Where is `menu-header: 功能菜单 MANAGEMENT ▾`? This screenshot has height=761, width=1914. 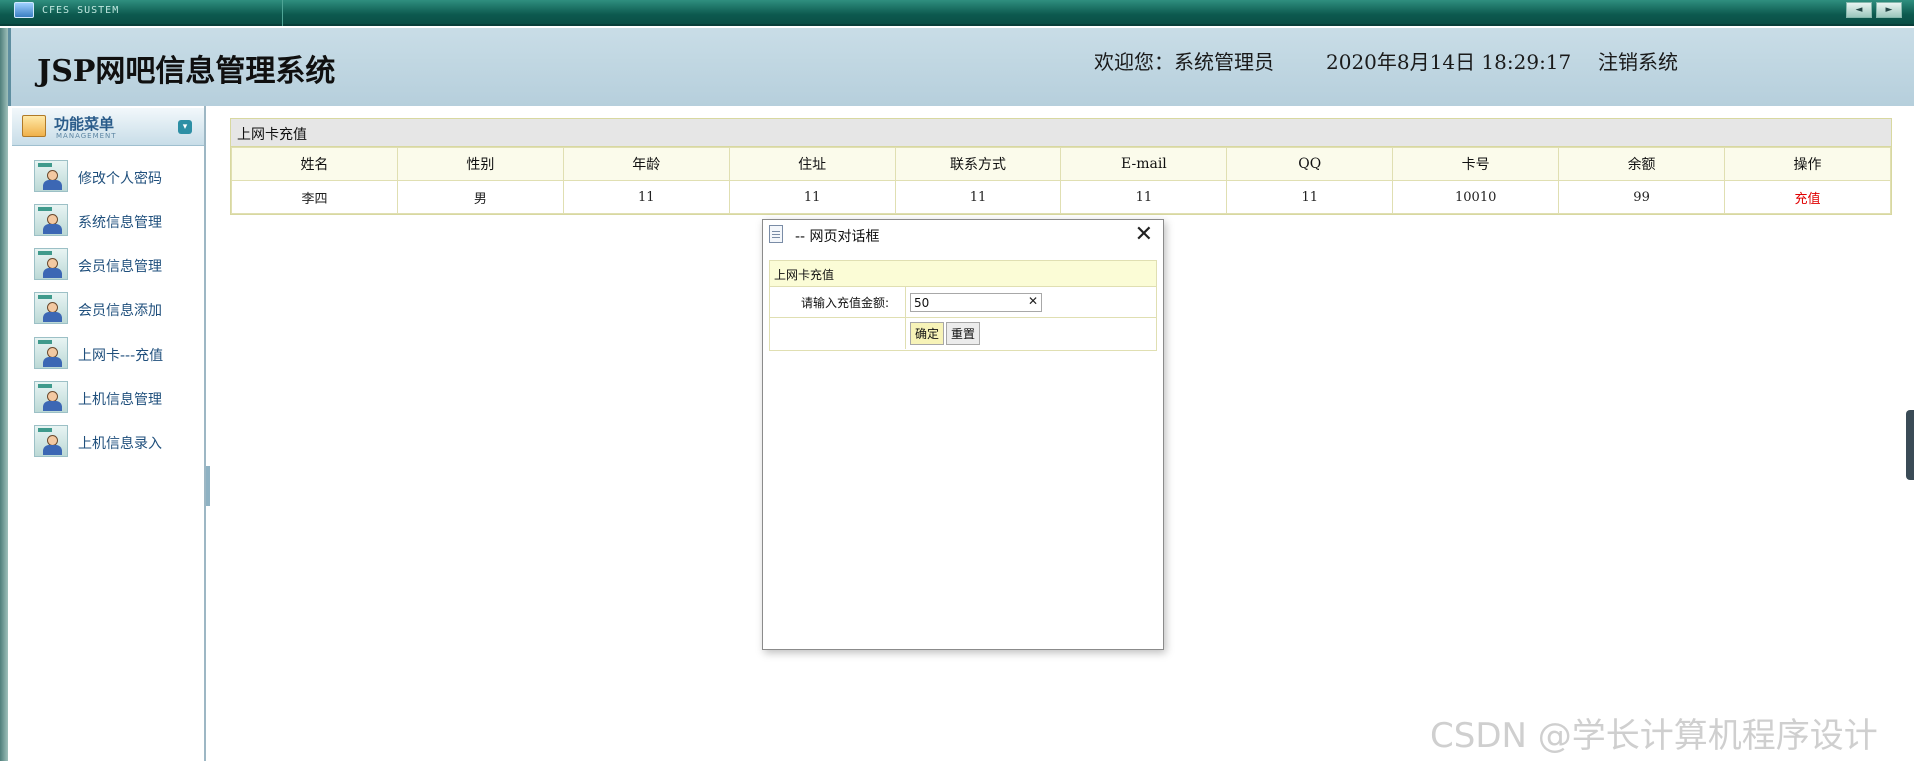 menu-header: 功能菜单 MANAGEMENT ▾ is located at coordinates (108, 127).